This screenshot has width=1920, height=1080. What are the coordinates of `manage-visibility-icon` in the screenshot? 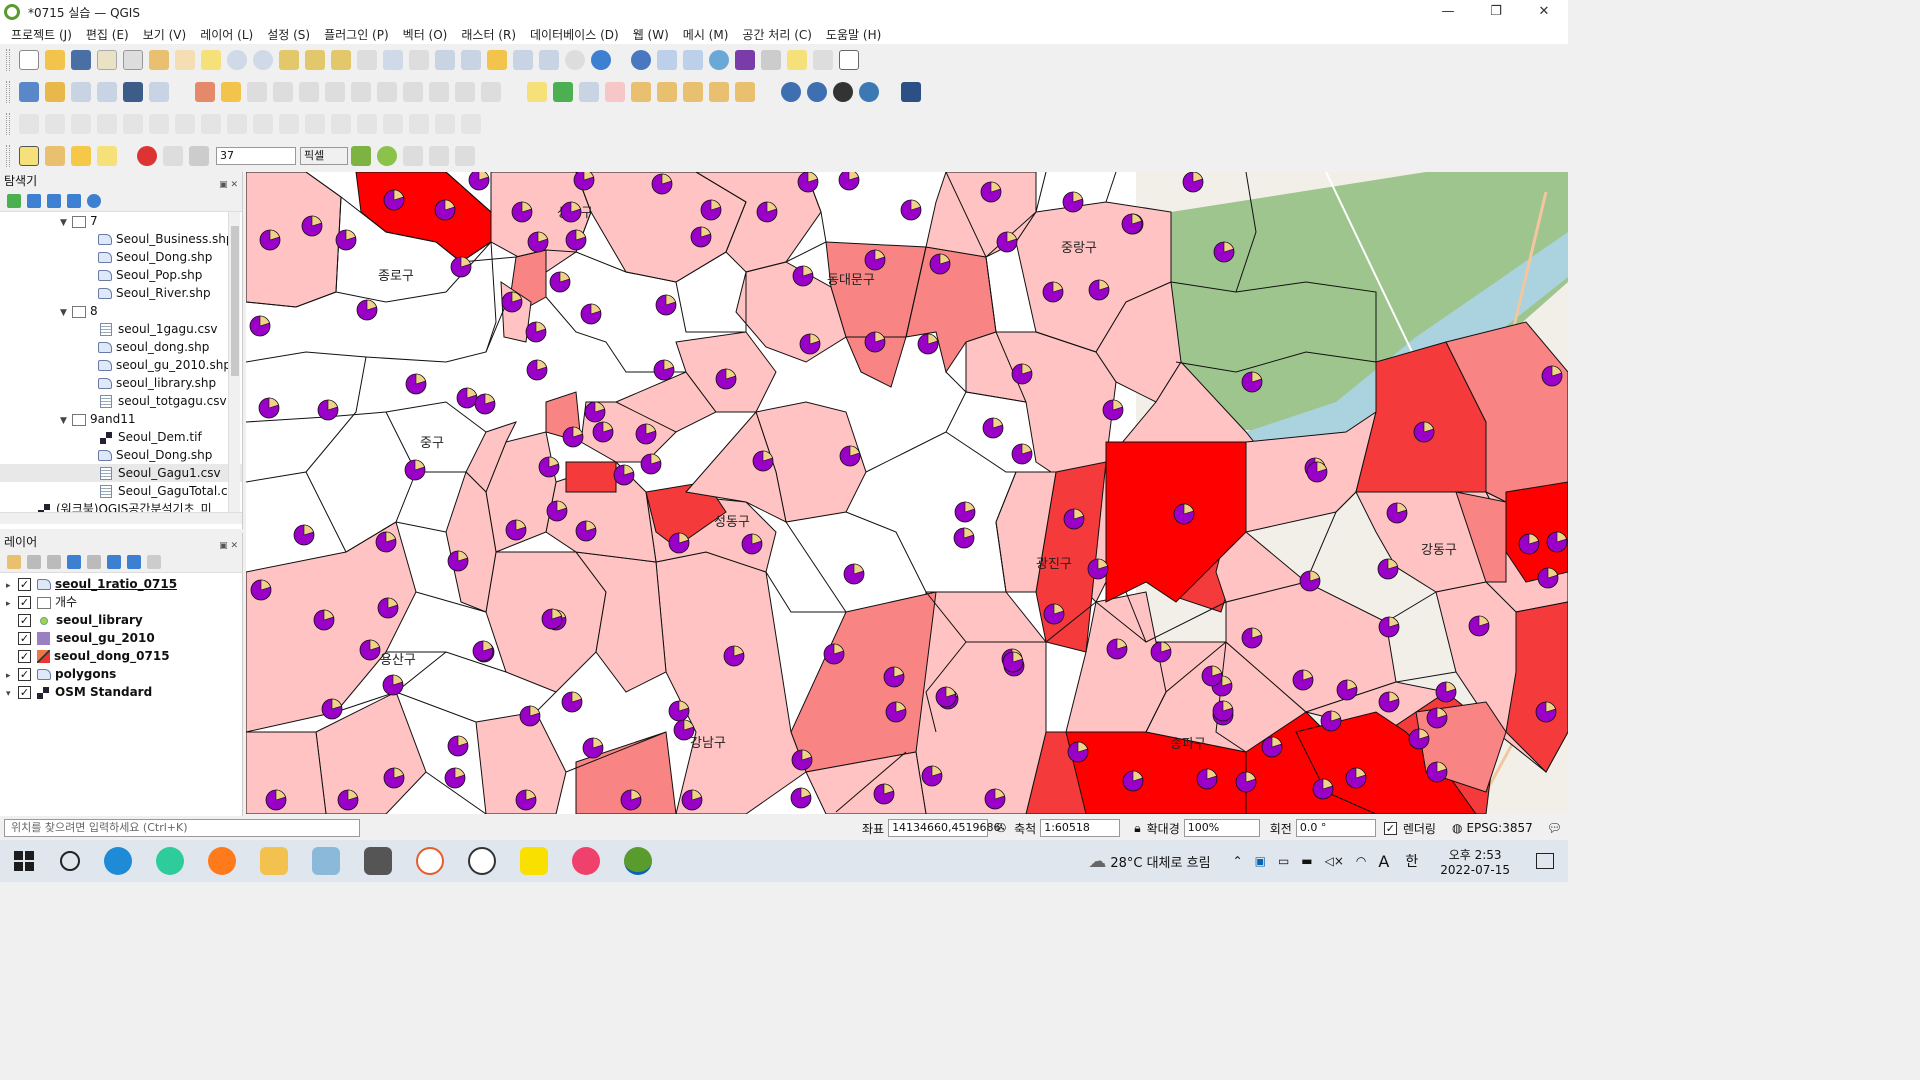 It's located at (54, 561).